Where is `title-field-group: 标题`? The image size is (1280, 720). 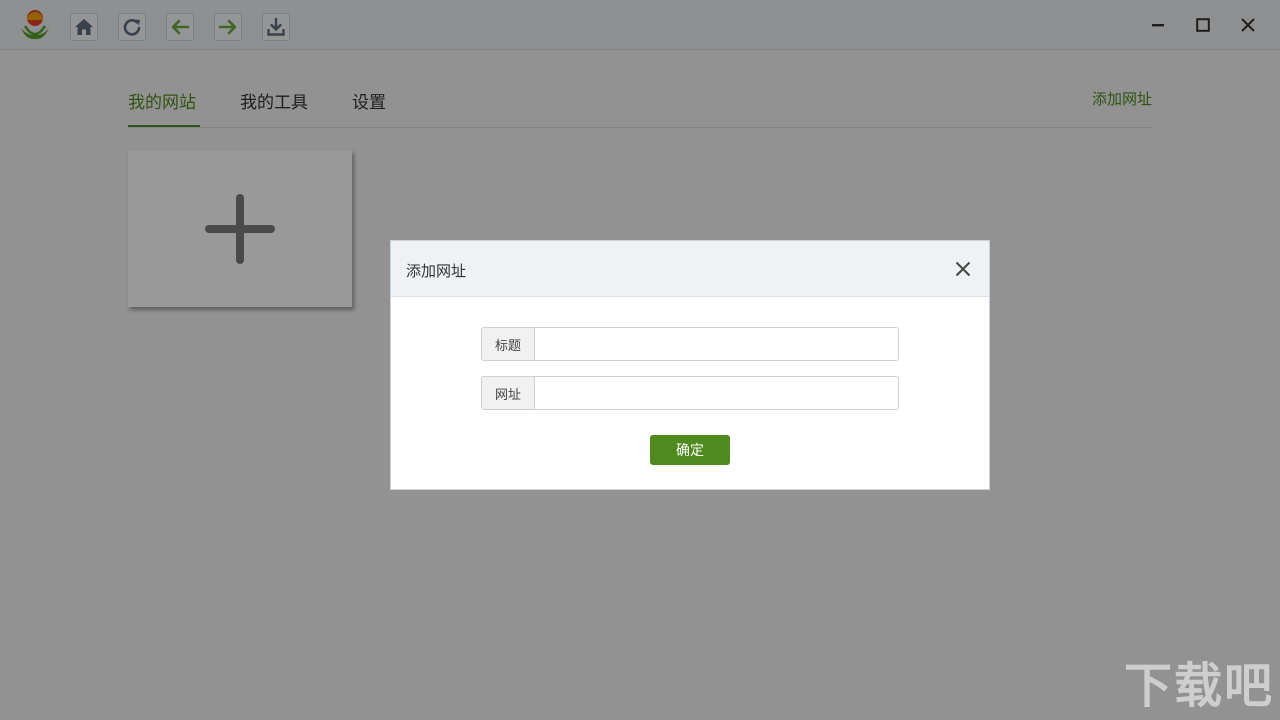
title-field-group: 标题 is located at coordinates (690, 344).